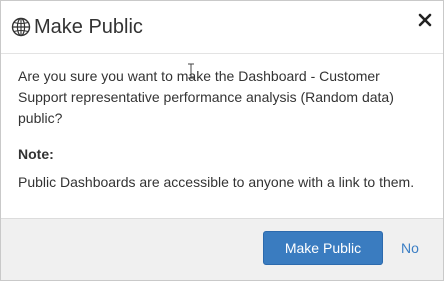  What do you see at coordinates (21, 27) in the screenshot?
I see `globe-icon` at bounding box center [21, 27].